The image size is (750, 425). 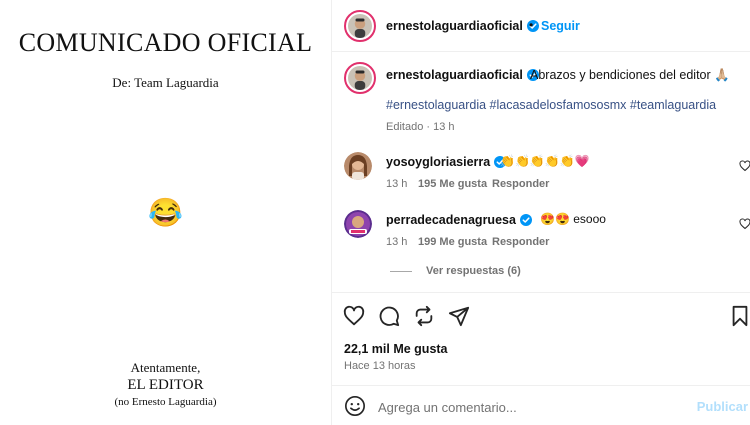 I want to click on author-username: ernestolaguardiaoficial, so click(x=462, y=26).